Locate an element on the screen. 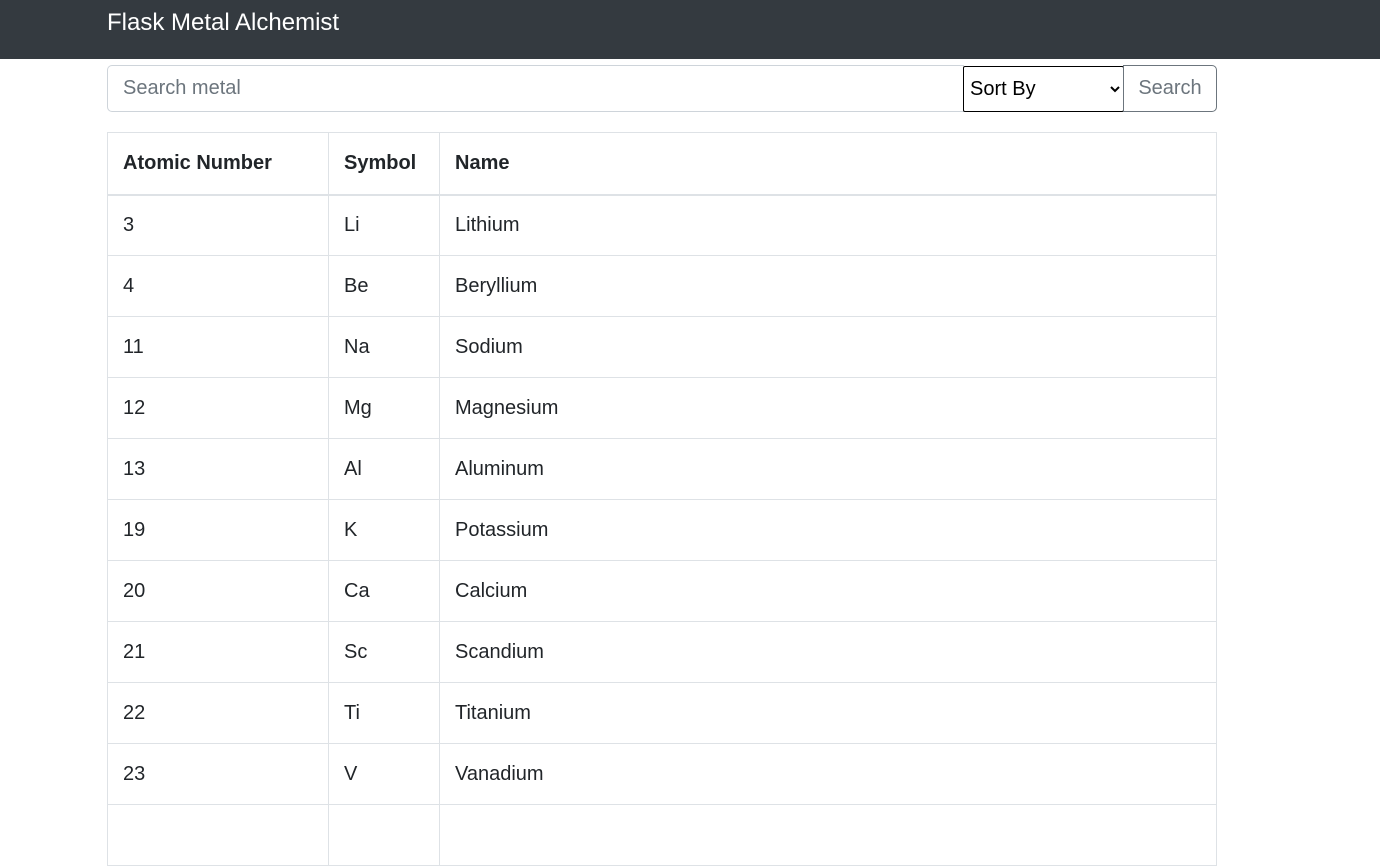 Image resolution: width=1380 pixels, height=866 pixels. table-row: 21 Sc Scandium is located at coordinates (662, 652).